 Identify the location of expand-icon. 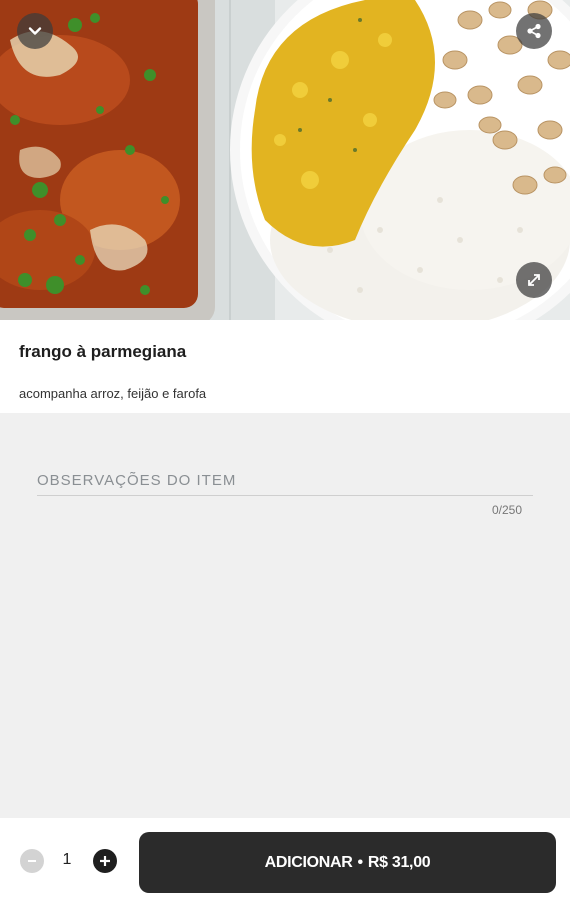
(534, 280).